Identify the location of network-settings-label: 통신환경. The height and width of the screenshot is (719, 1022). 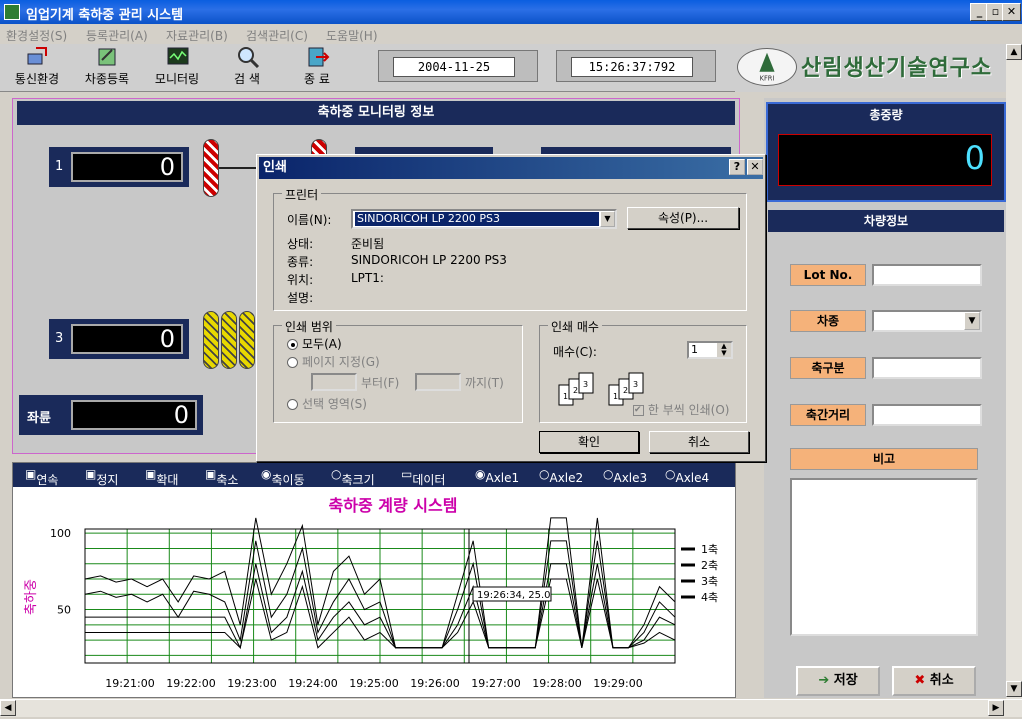
(37, 79).